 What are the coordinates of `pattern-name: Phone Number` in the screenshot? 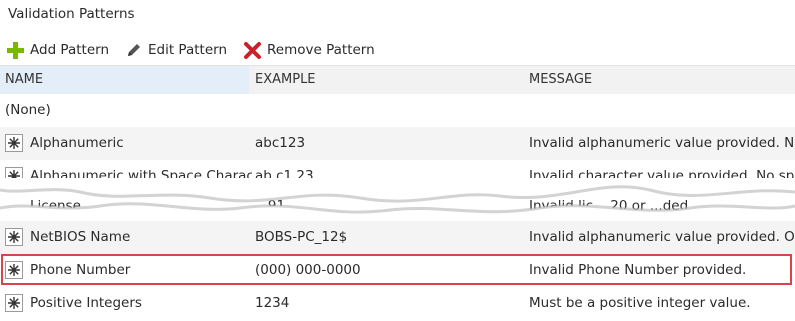 It's located at (80, 270).